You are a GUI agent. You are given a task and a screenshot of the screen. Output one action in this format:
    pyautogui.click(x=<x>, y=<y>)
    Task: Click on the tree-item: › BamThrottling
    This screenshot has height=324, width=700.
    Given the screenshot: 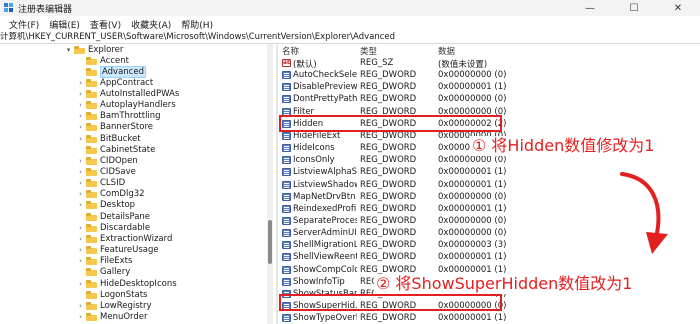 What is the action you would take?
    pyautogui.click(x=118, y=116)
    